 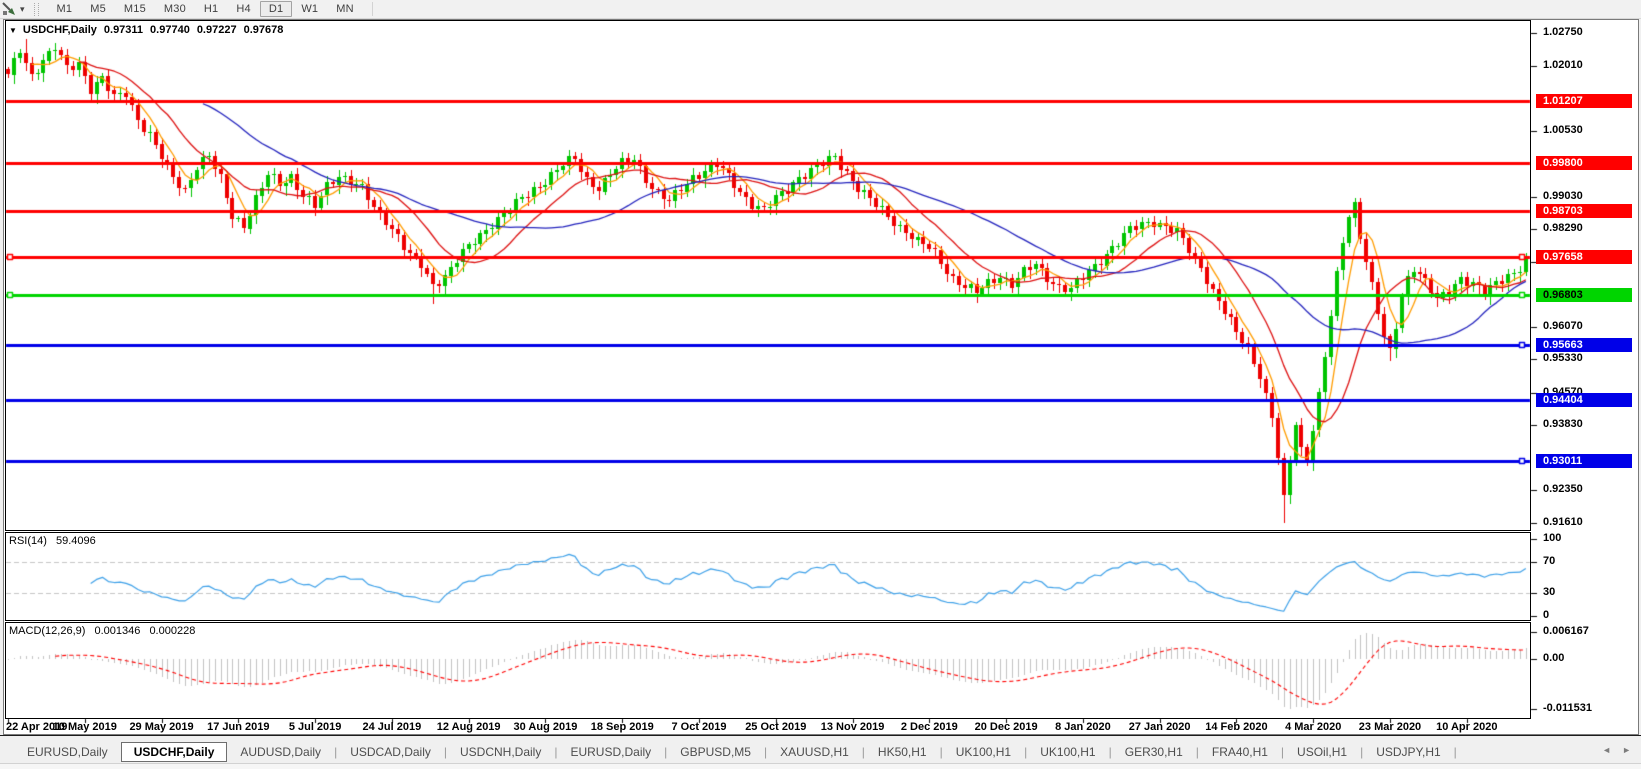 What do you see at coordinates (1584, 345) in the screenshot?
I see `price-line-label-095663: 0.95663` at bounding box center [1584, 345].